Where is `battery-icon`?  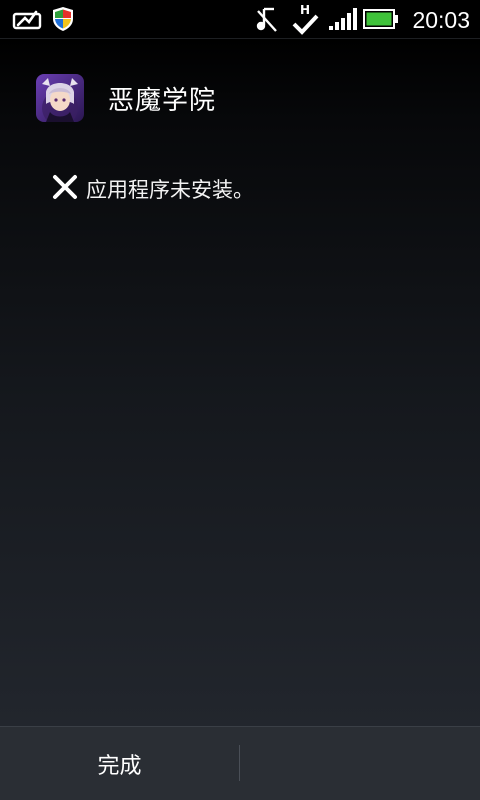 battery-icon is located at coordinates (381, 19).